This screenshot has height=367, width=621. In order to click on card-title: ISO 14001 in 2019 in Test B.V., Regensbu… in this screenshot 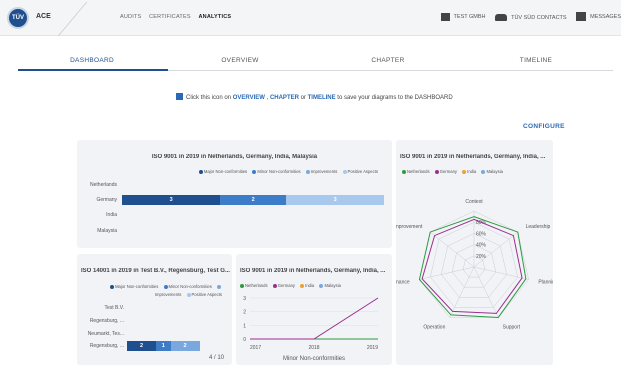, I will do `click(155, 271)`.